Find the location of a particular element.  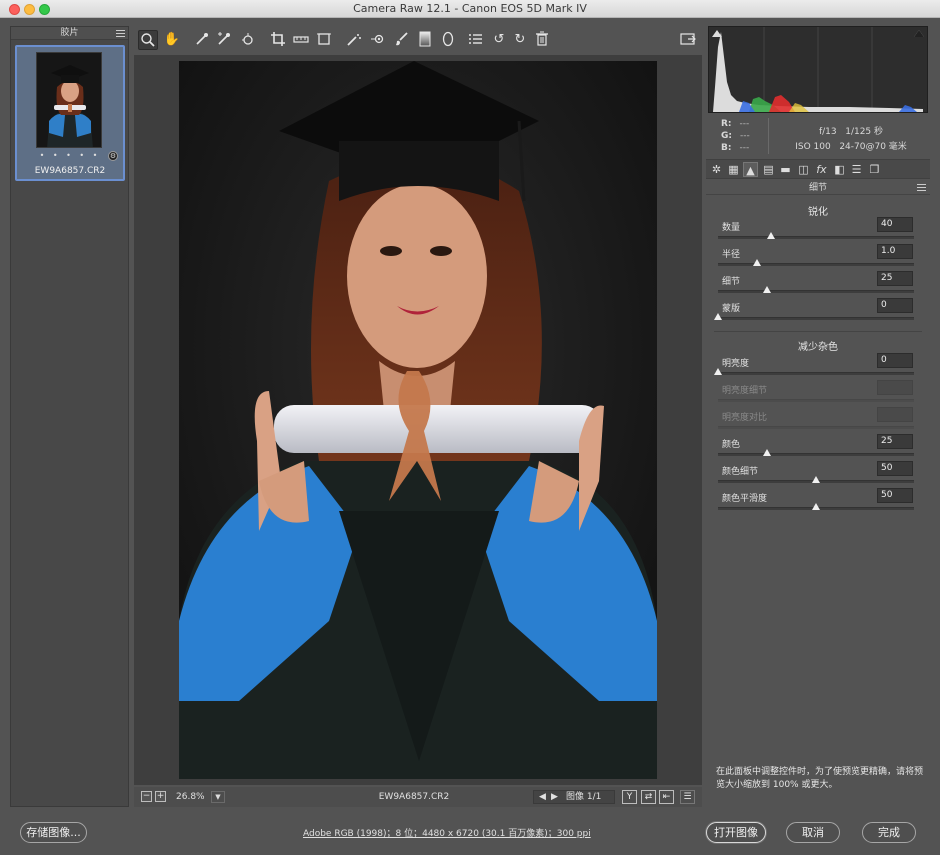

tone-curve-tab-grid-icon: ▦ is located at coordinates (733, 169).